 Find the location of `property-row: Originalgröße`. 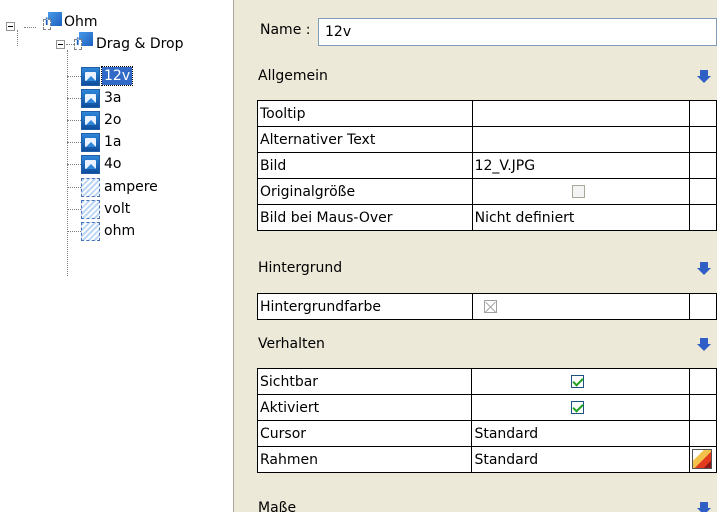

property-row: Originalgröße is located at coordinates (487, 191).